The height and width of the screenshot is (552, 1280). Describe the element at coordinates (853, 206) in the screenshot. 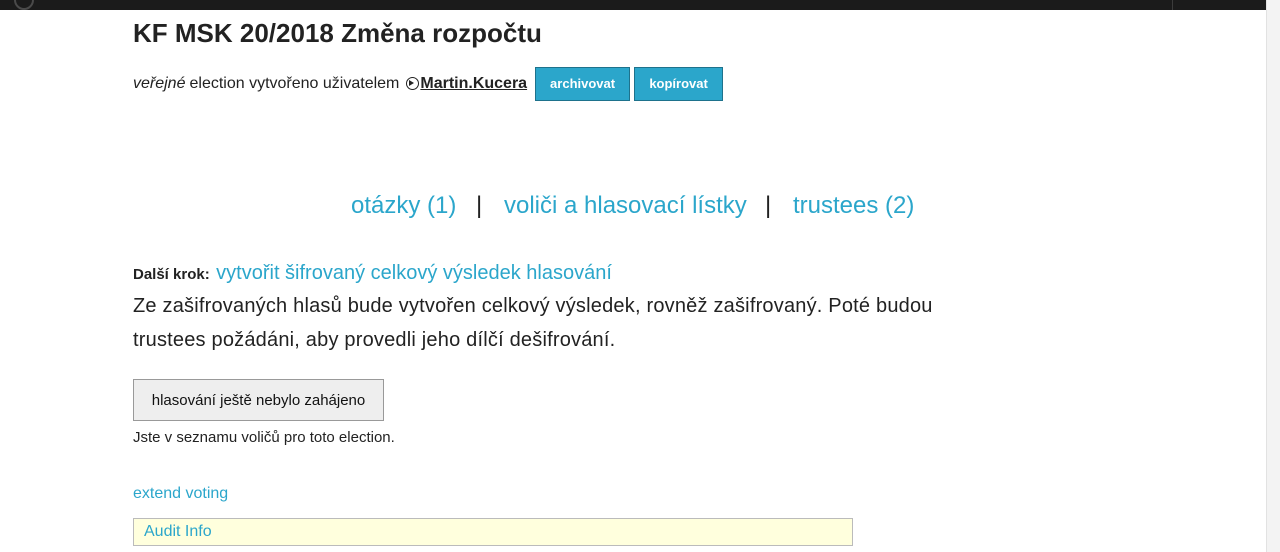

I see `tab-trustees: trustees (2)` at that location.